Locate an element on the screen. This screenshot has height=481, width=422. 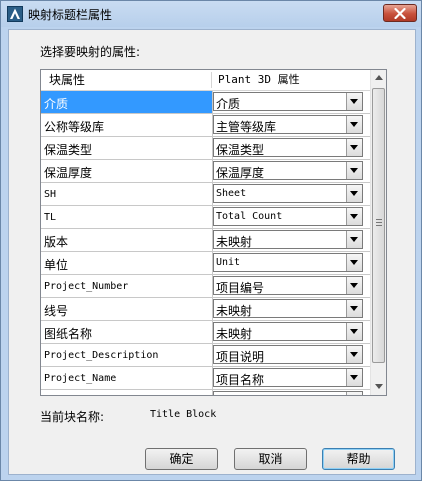
table-row: TL Total Count is located at coordinates (205, 217).